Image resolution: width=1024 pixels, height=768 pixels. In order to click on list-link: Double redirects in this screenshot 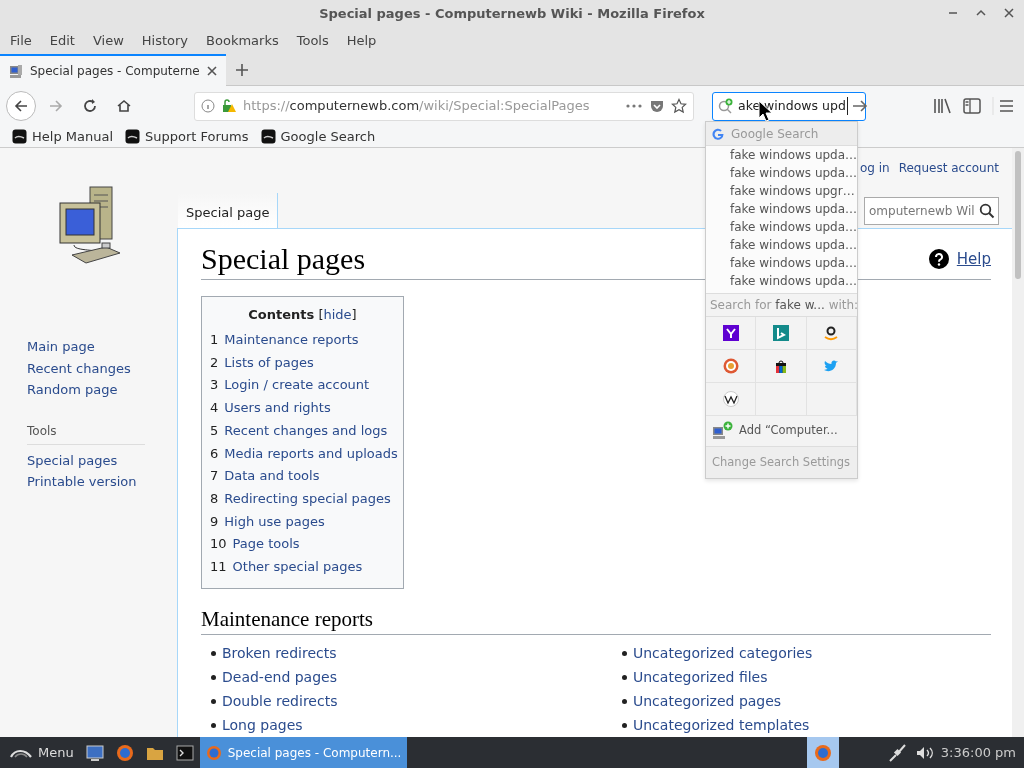, I will do `click(280, 701)`.